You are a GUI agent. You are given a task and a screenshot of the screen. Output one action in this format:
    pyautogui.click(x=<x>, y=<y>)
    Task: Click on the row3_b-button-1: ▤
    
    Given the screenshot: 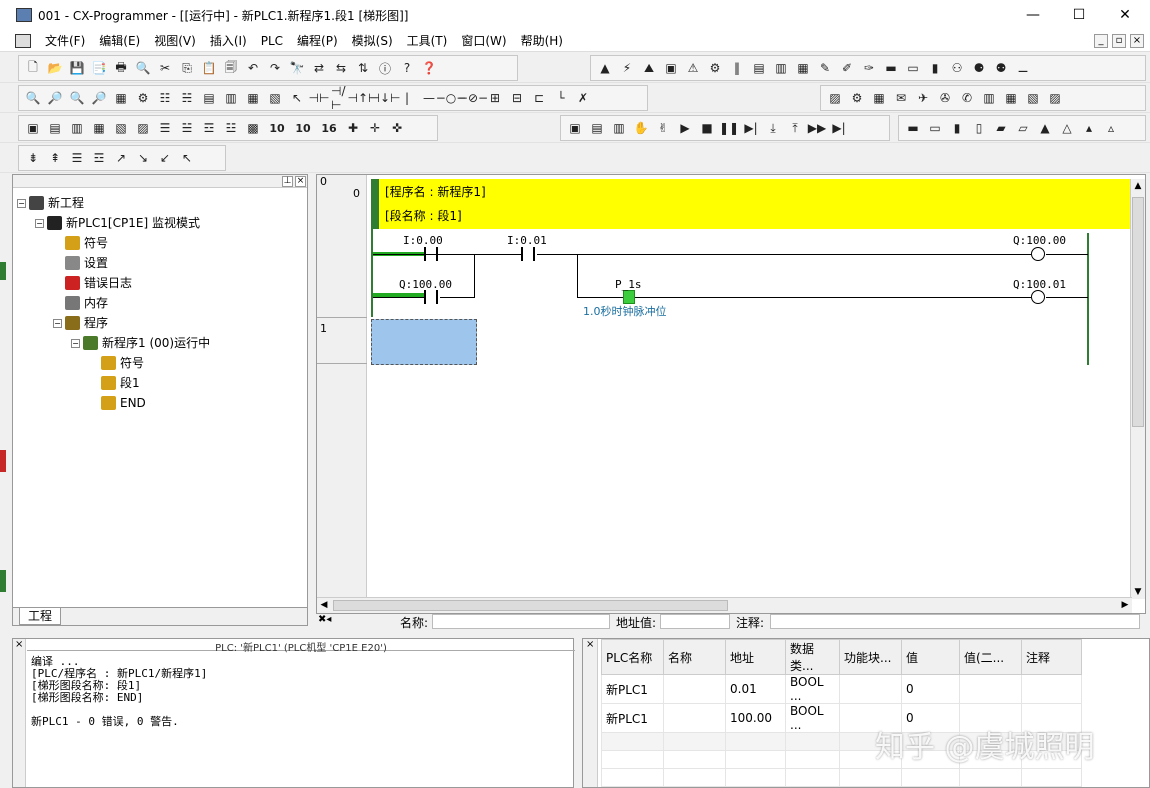 What is the action you would take?
    pyautogui.click(x=597, y=128)
    